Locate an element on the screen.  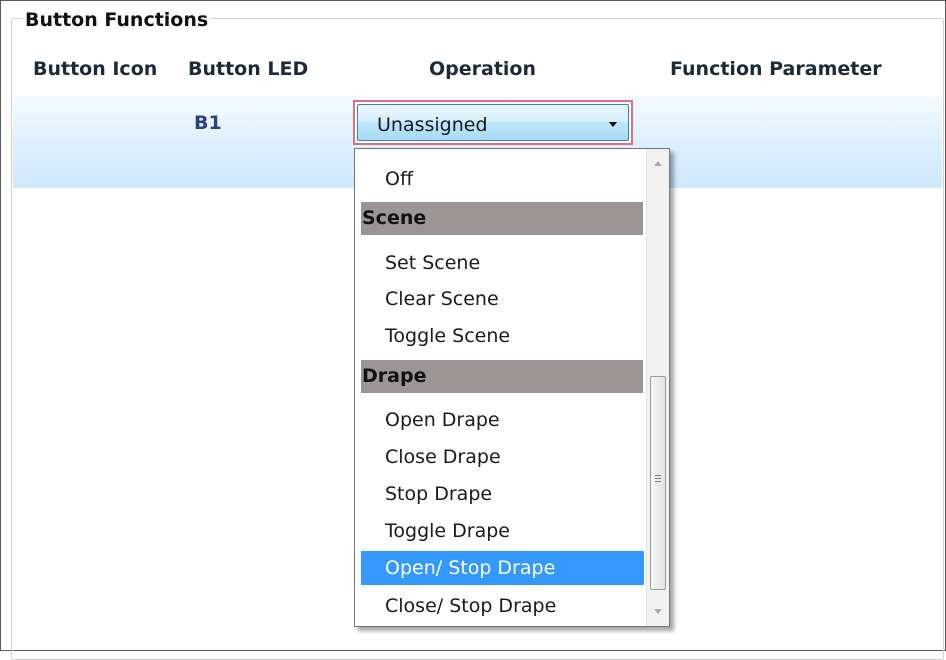
column-header-operation: Operation is located at coordinates (482, 69).